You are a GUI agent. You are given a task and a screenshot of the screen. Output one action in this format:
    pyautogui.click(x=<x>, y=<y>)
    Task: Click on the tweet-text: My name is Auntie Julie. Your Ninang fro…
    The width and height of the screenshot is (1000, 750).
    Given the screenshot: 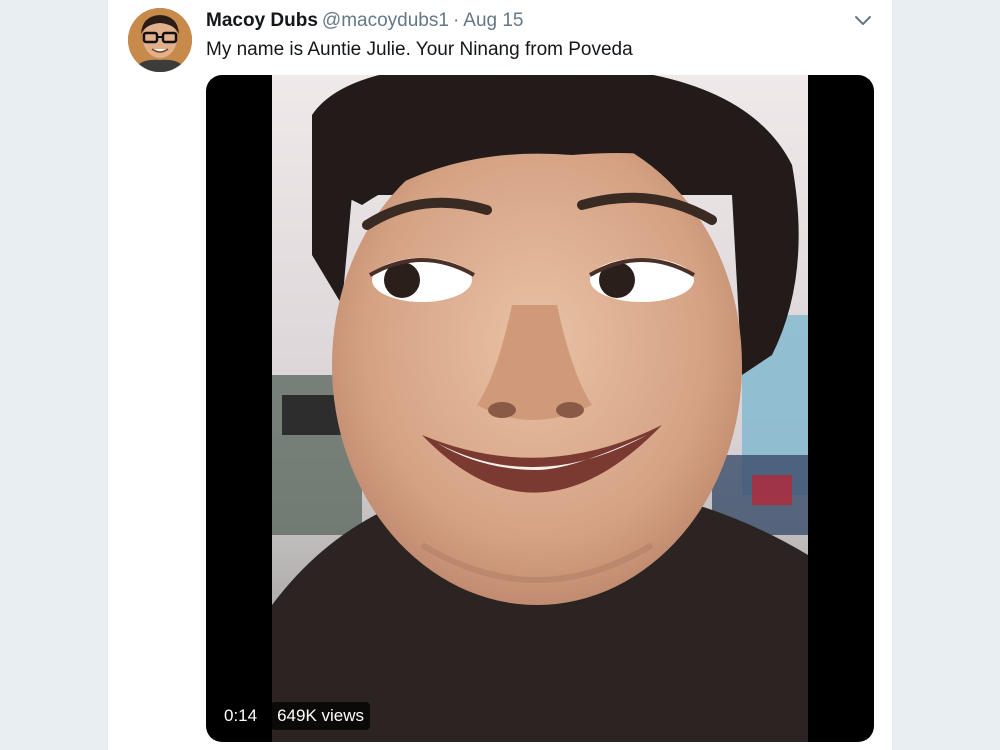 What is the action you would take?
    pyautogui.click(x=419, y=49)
    